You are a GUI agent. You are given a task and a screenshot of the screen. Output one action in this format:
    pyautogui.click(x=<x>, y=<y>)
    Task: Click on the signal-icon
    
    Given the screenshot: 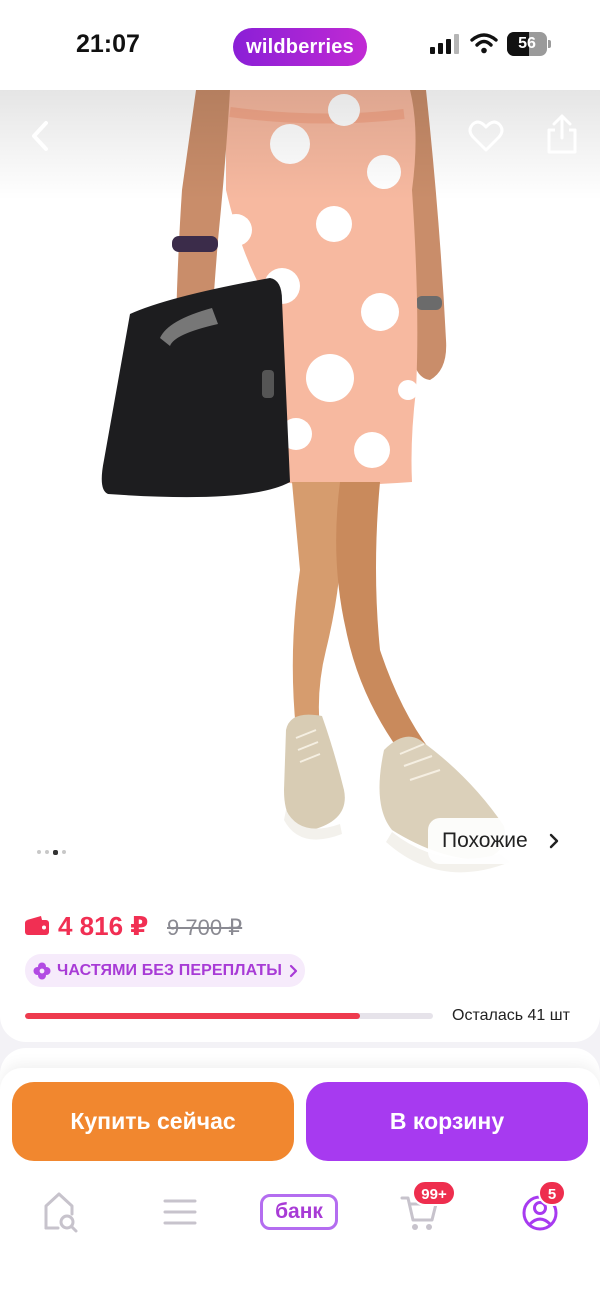 What is the action you would take?
    pyautogui.click(x=444, y=44)
    